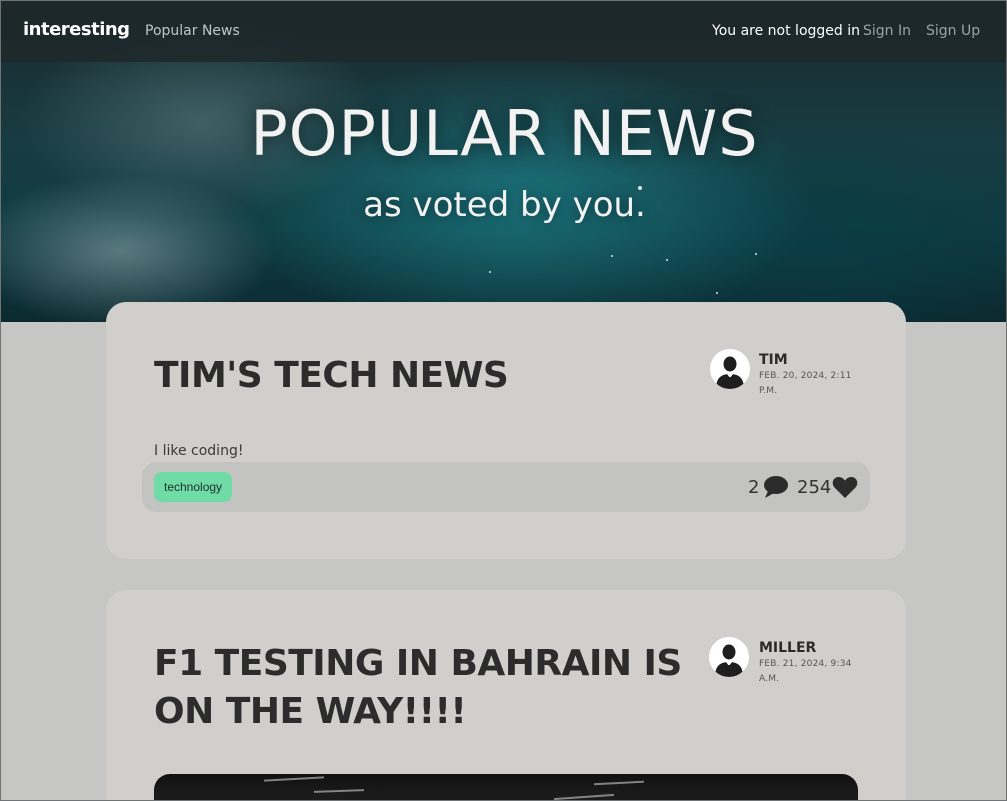 The height and width of the screenshot is (801, 1007). What do you see at coordinates (504, 205) in the screenshot?
I see `hero-subtitle: as voted by you.` at bounding box center [504, 205].